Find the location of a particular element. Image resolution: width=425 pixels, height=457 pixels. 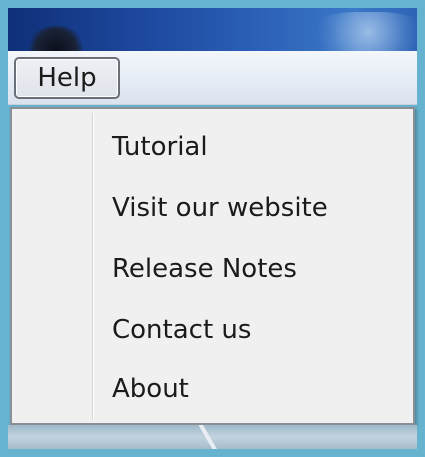

menu-item-release-notes: Release Notes is located at coordinates (213, 269).